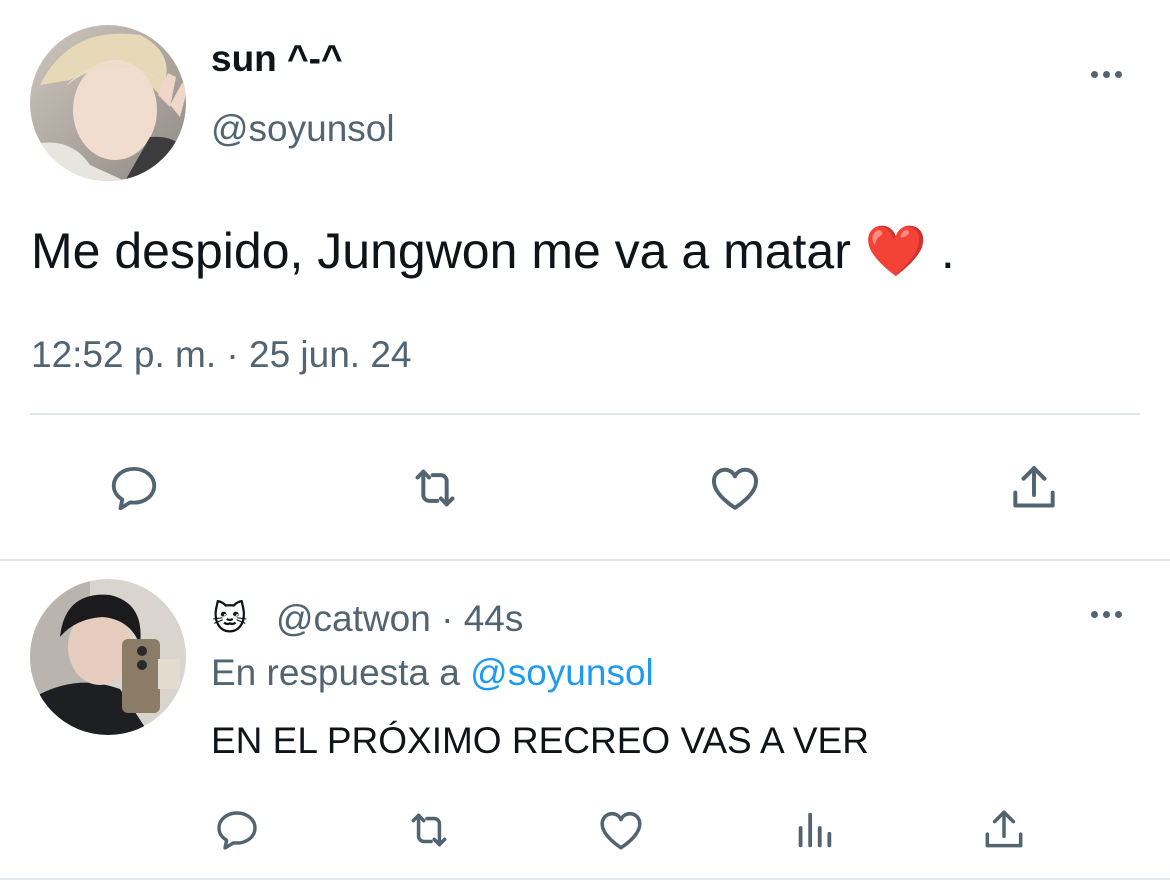 The width and height of the screenshot is (1170, 882). Describe the element at coordinates (585, 879) in the screenshot. I see `bottom-divider` at that location.